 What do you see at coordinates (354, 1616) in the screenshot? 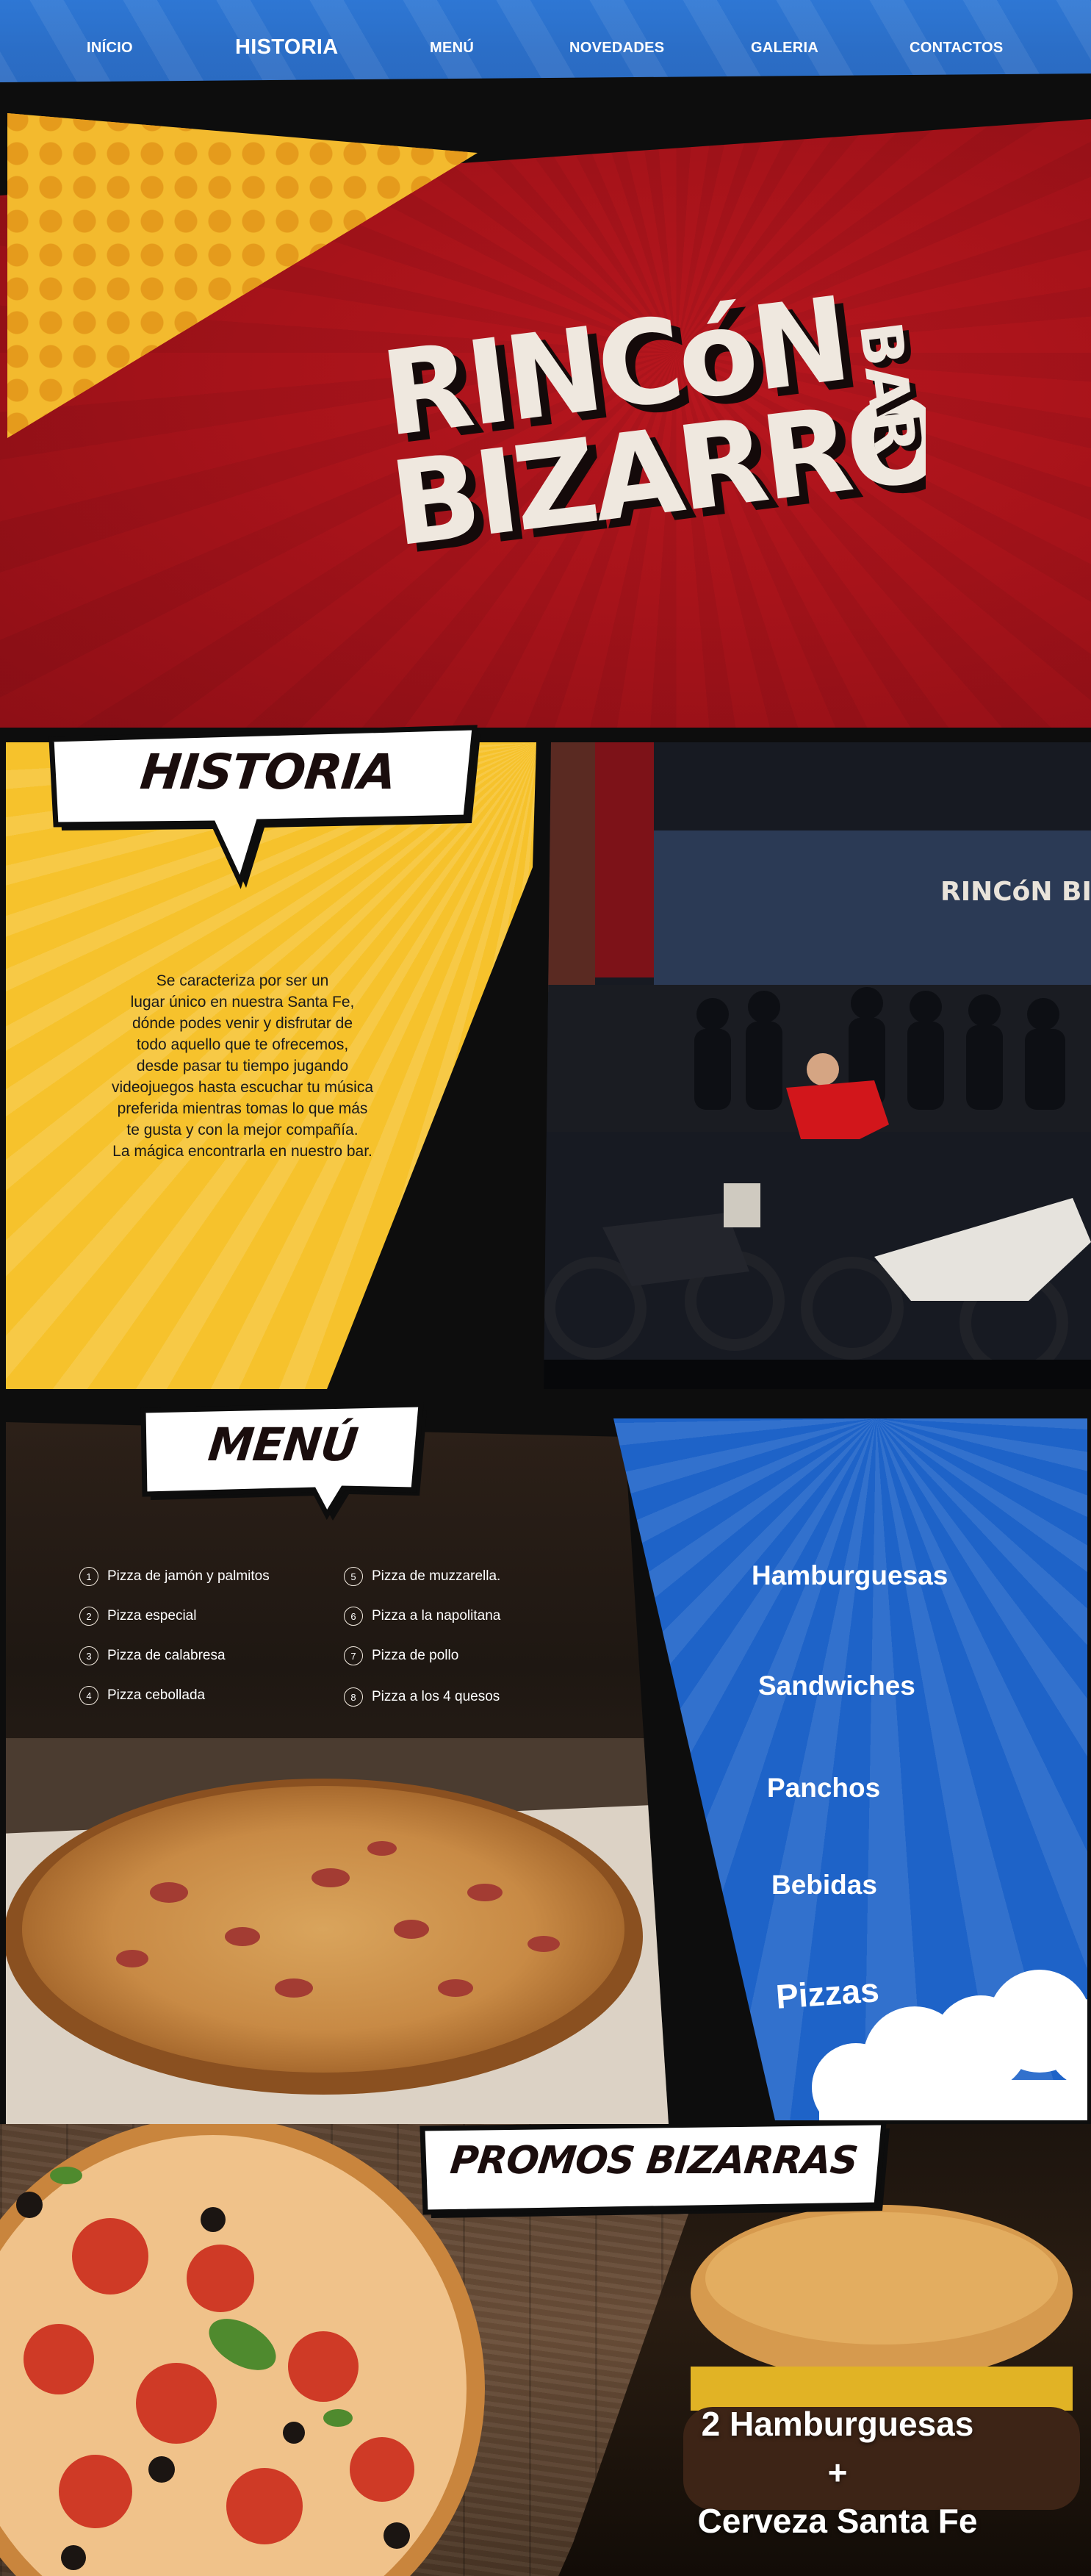
I see `item-number: 6` at bounding box center [354, 1616].